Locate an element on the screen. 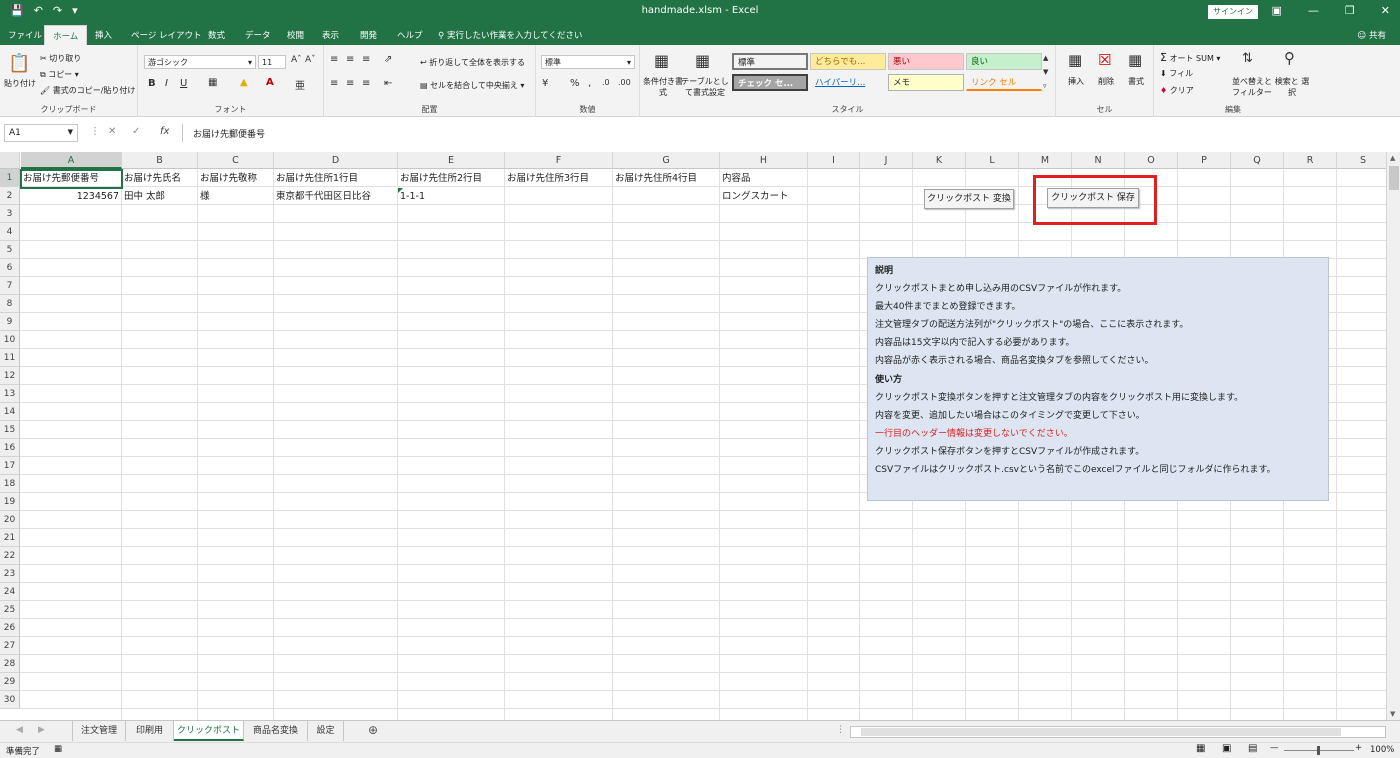 The image size is (1400, 758). column-header-o: O is located at coordinates (1151, 160).